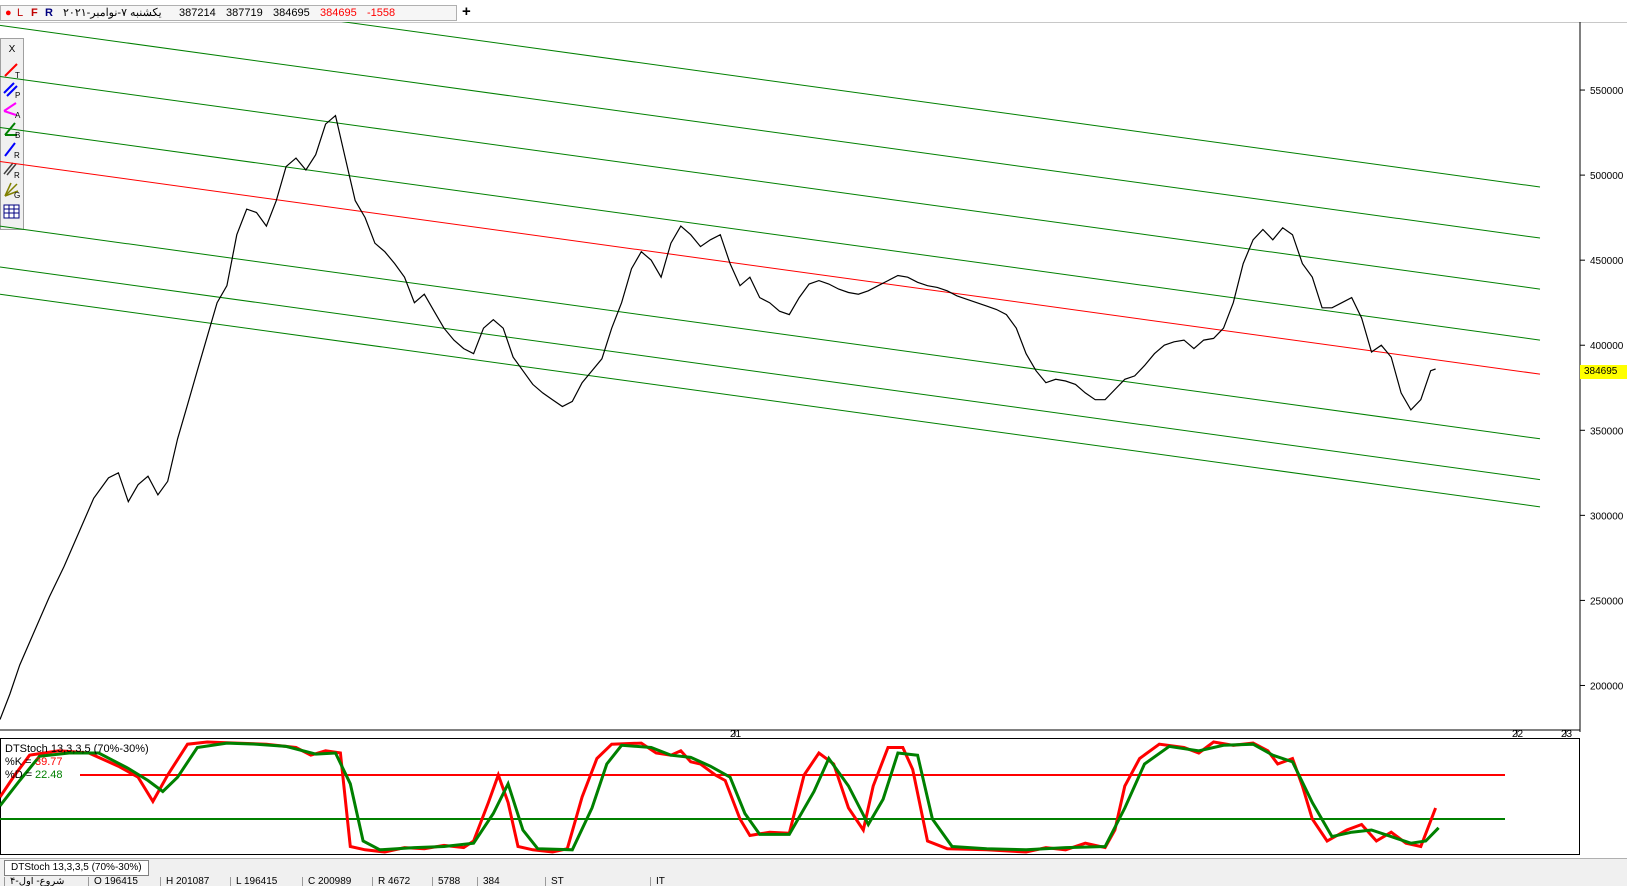 Image resolution: width=1627 pixels, height=886 pixels. Describe the element at coordinates (1607, 431) in the screenshot. I see `price-tick-label: 350000` at that location.